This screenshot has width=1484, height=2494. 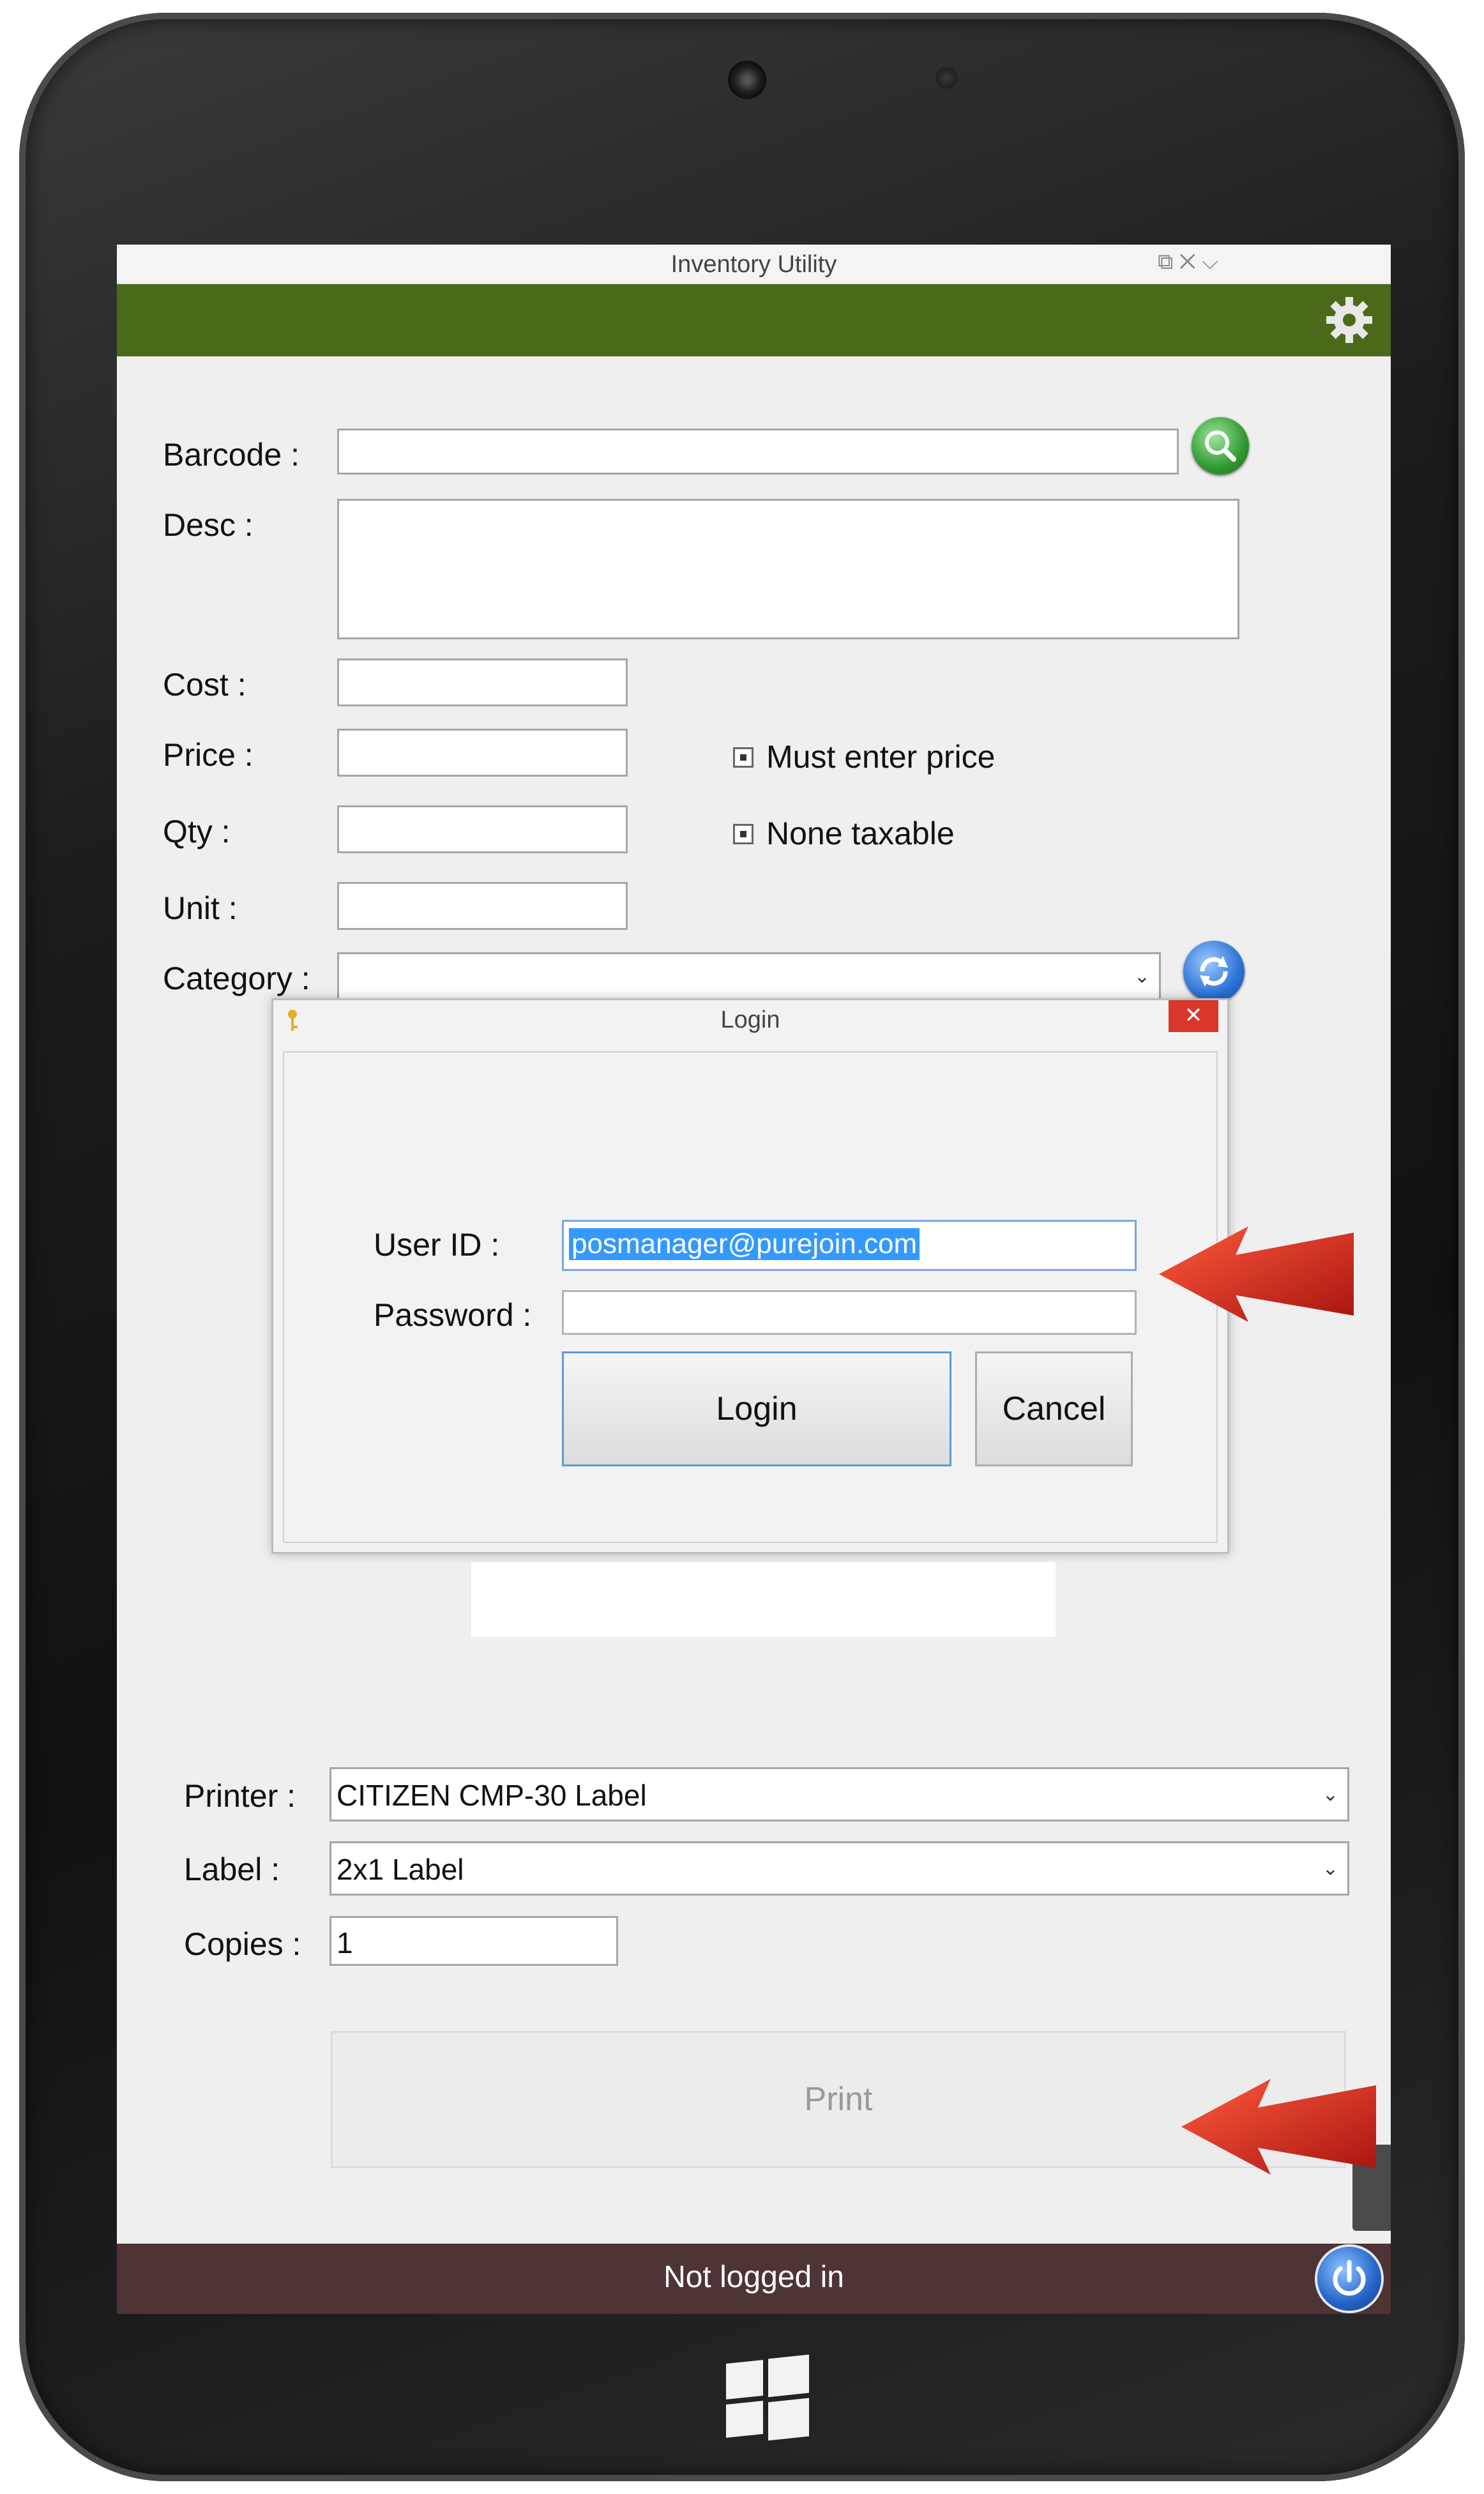 What do you see at coordinates (482, 682) in the screenshot?
I see `cost-input` at bounding box center [482, 682].